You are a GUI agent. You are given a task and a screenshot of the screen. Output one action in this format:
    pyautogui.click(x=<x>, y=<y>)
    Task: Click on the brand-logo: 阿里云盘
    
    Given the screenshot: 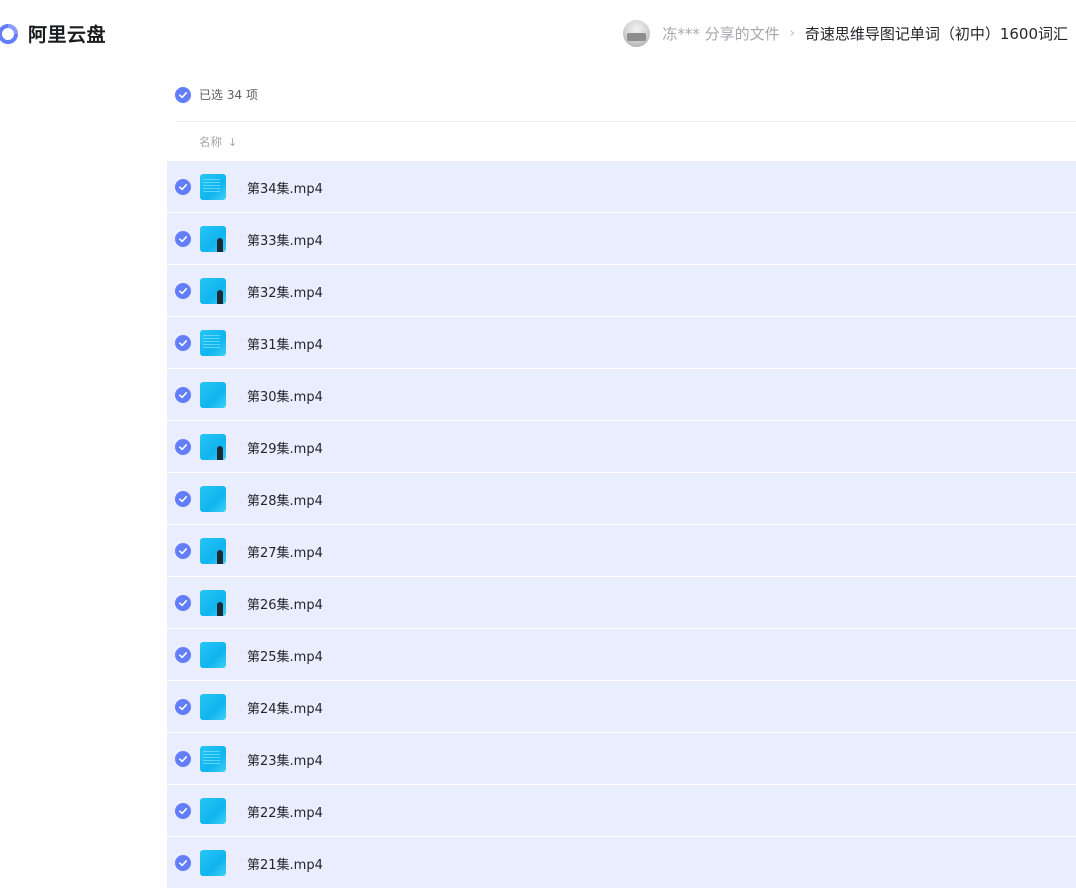 What is the action you would take?
    pyautogui.click(x=53, y=33)
    